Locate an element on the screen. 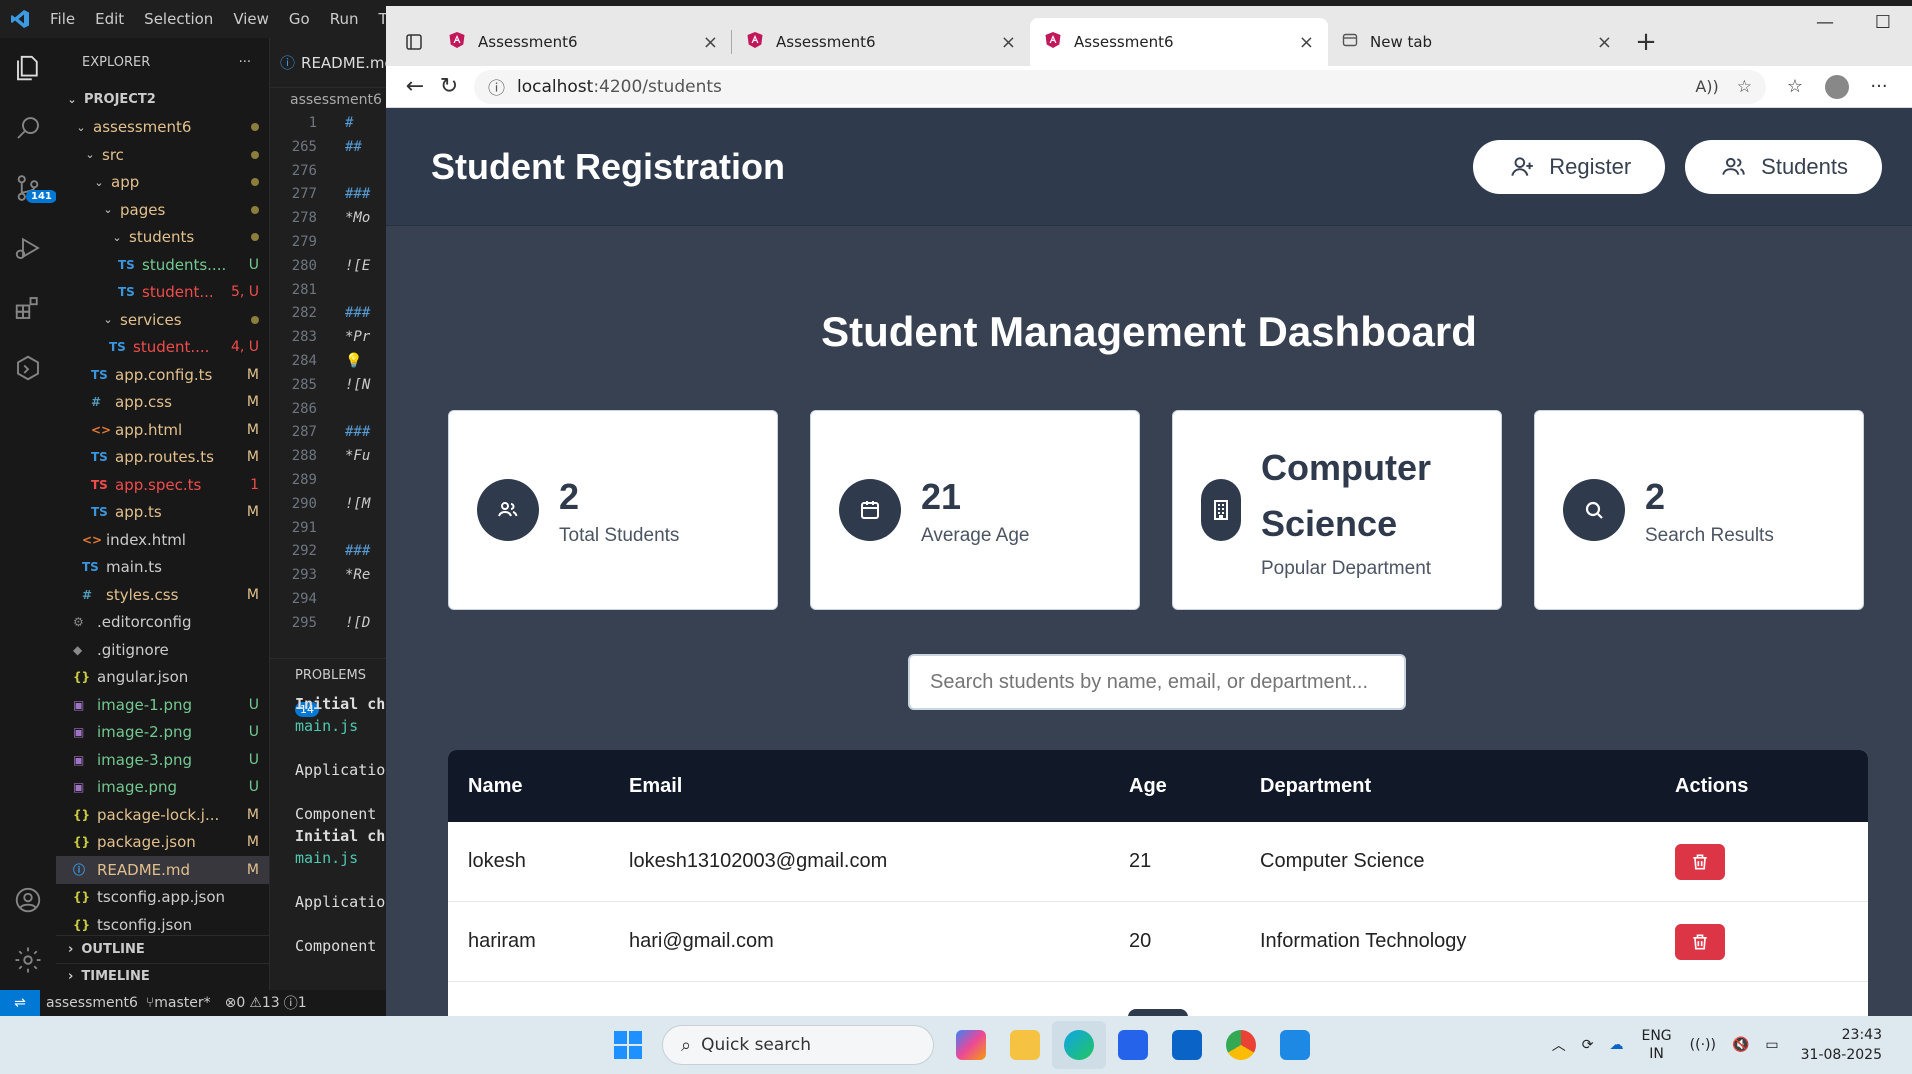 This screenshot has height=1074, width=1912. tree-file: <> index.html is located at coordinates (162, 540).